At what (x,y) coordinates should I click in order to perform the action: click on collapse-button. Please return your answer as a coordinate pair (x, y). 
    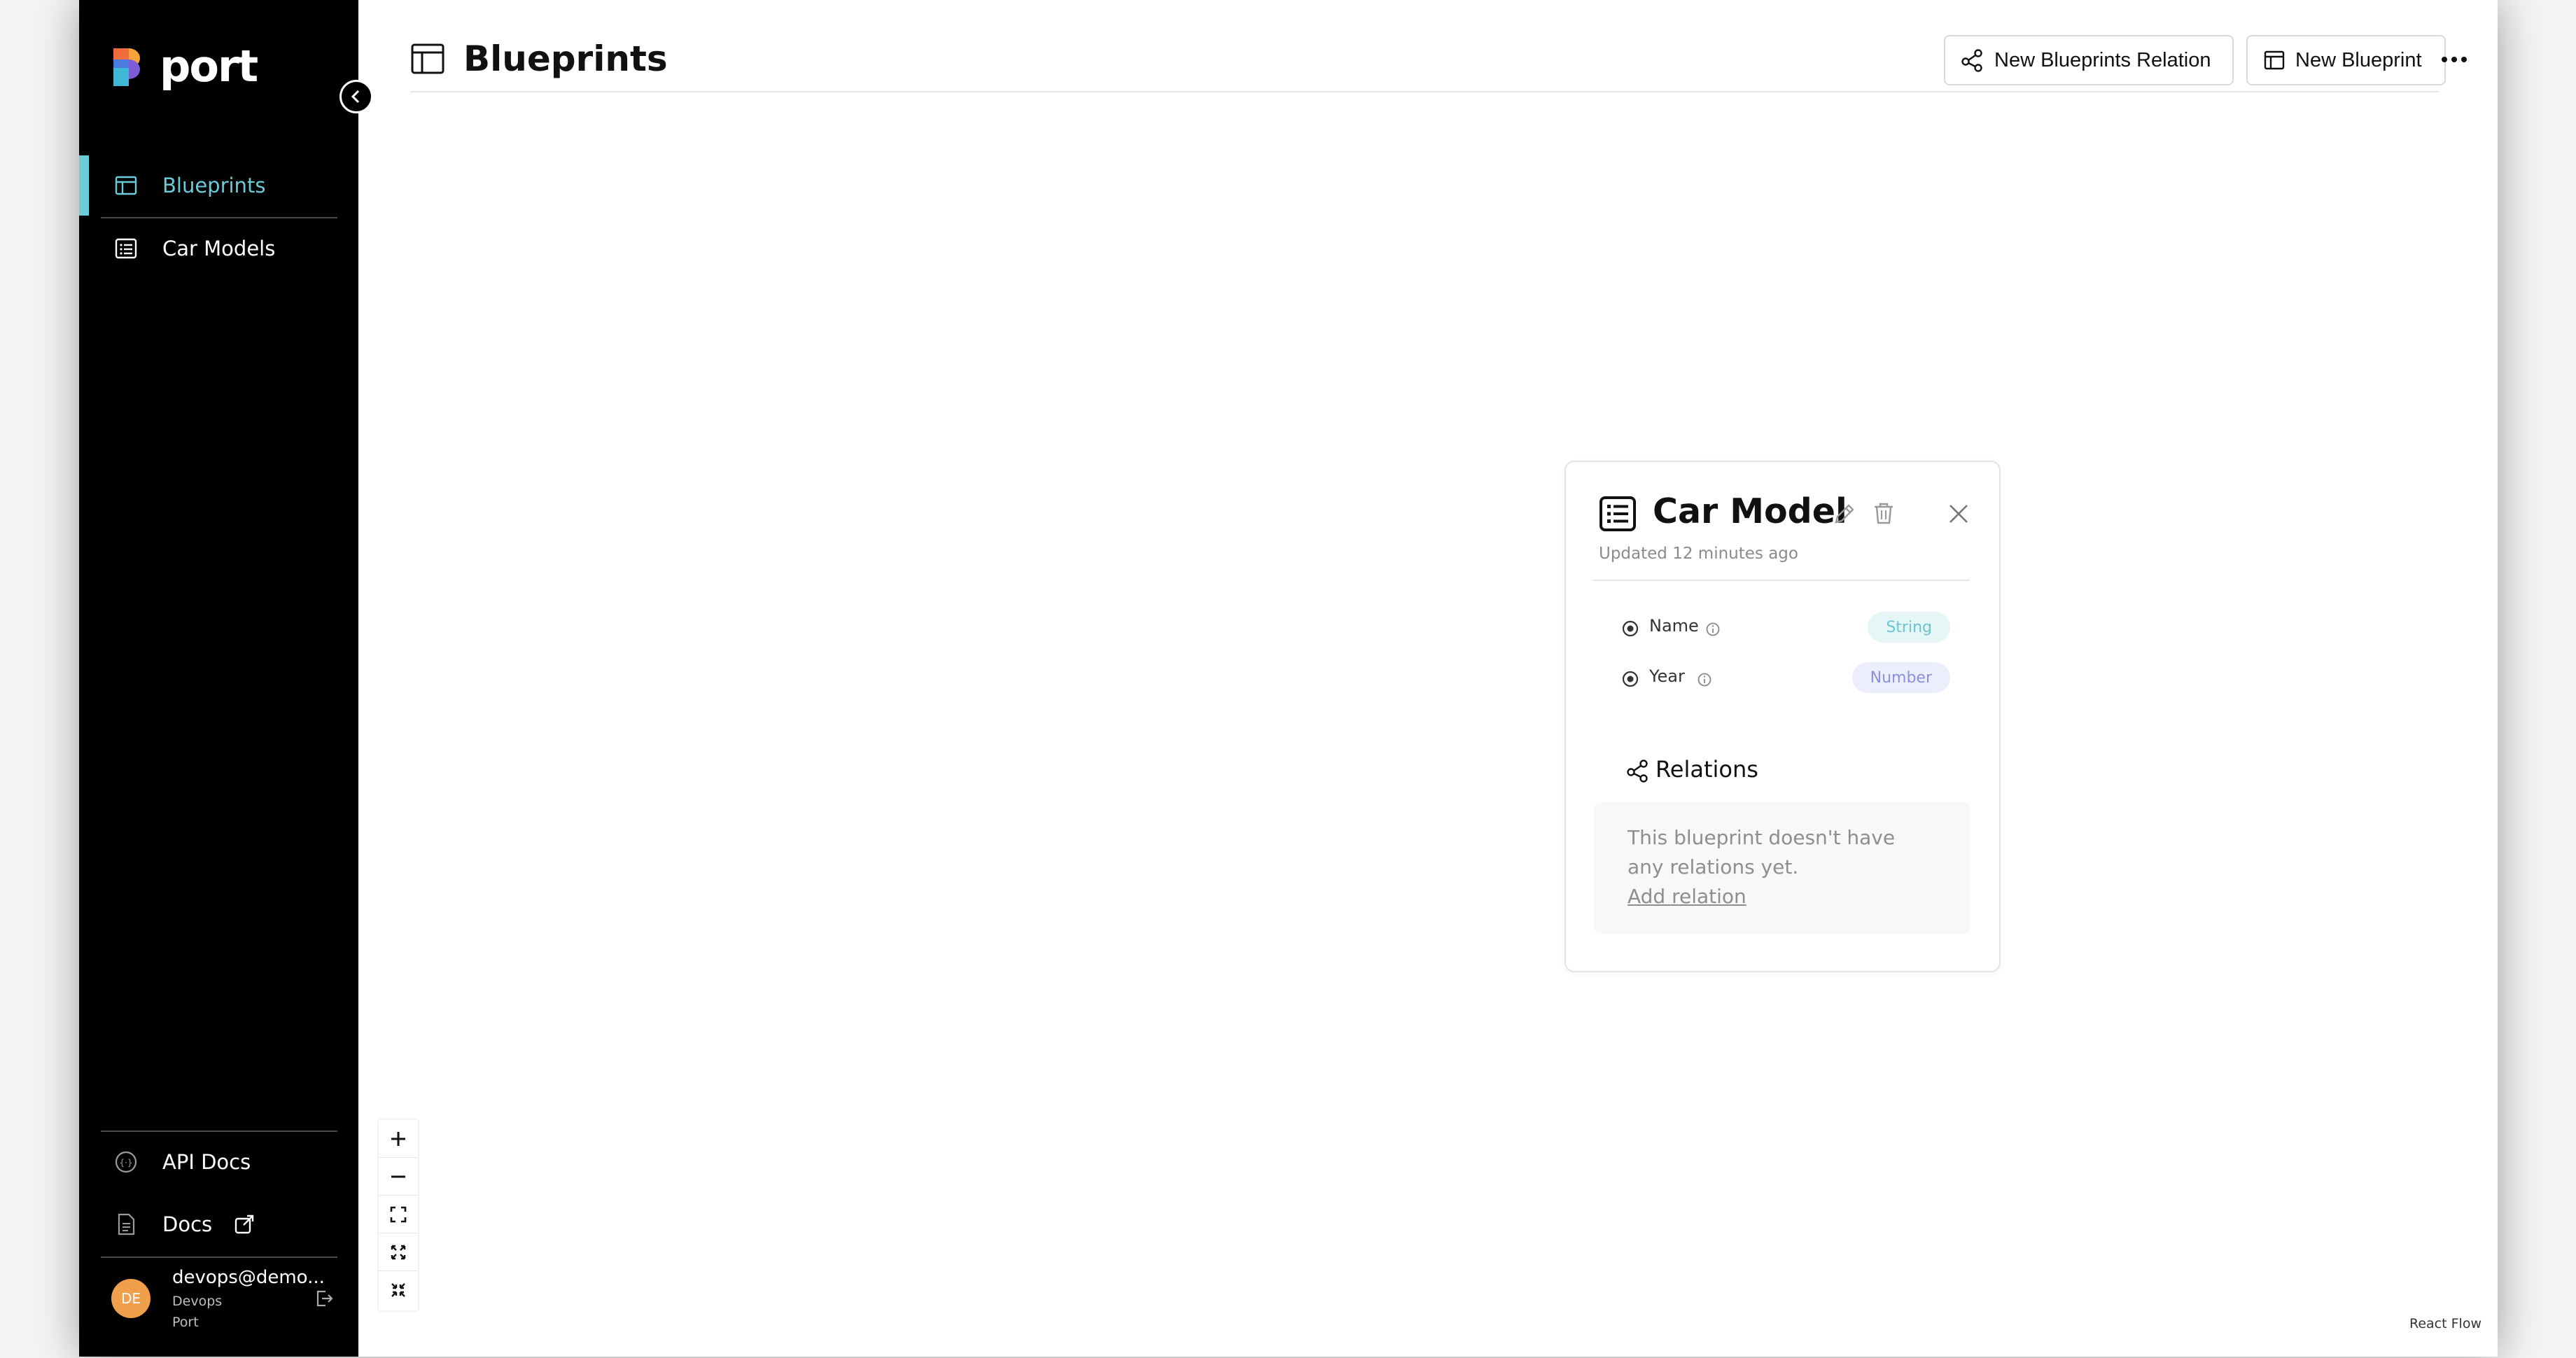
    Looking at the image, I should click on (398, 1290).